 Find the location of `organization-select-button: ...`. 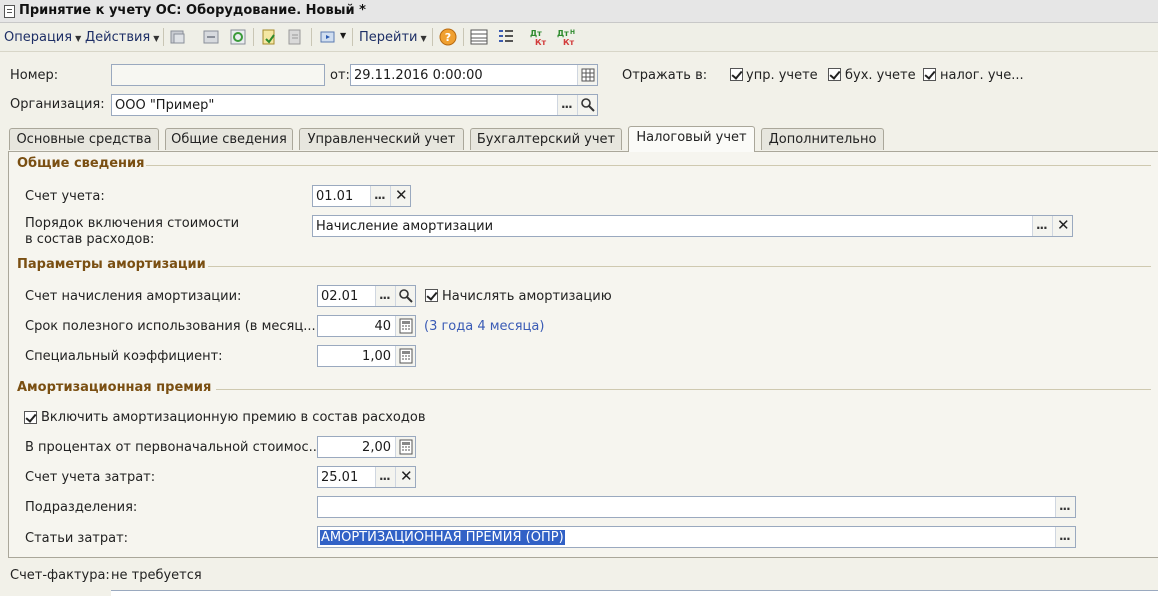

organization-select-button: ... is located at coordinates (567, 105).